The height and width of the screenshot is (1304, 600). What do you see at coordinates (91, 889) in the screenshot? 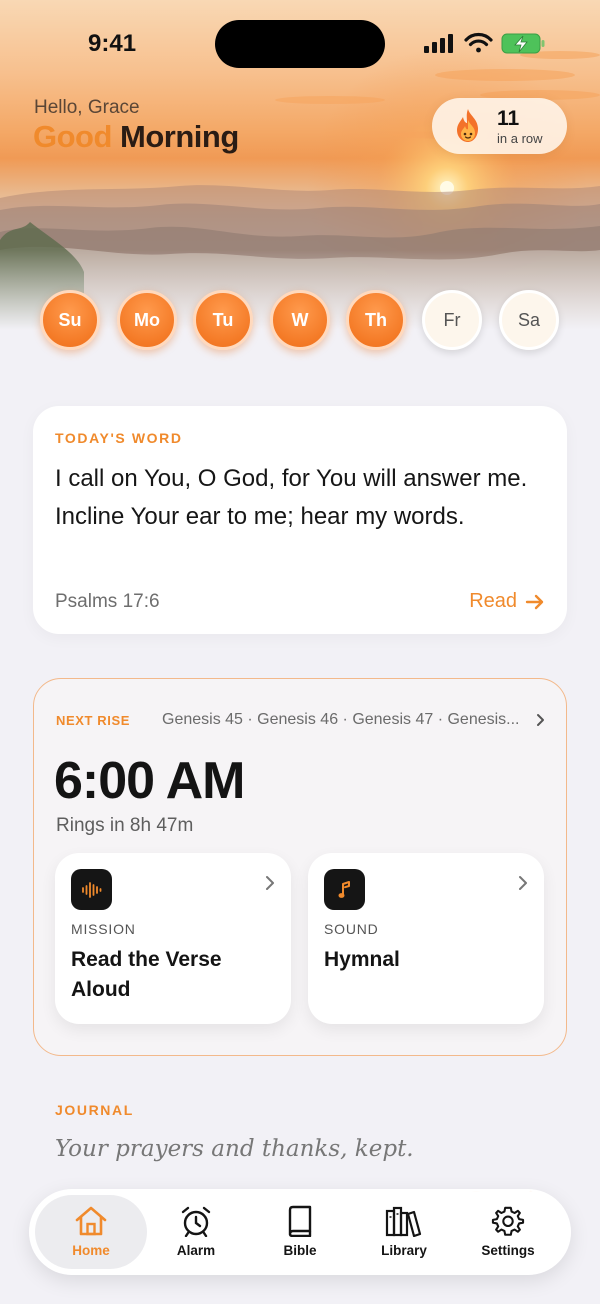
I see `waveform-icon` at bounding box center [91, 889].